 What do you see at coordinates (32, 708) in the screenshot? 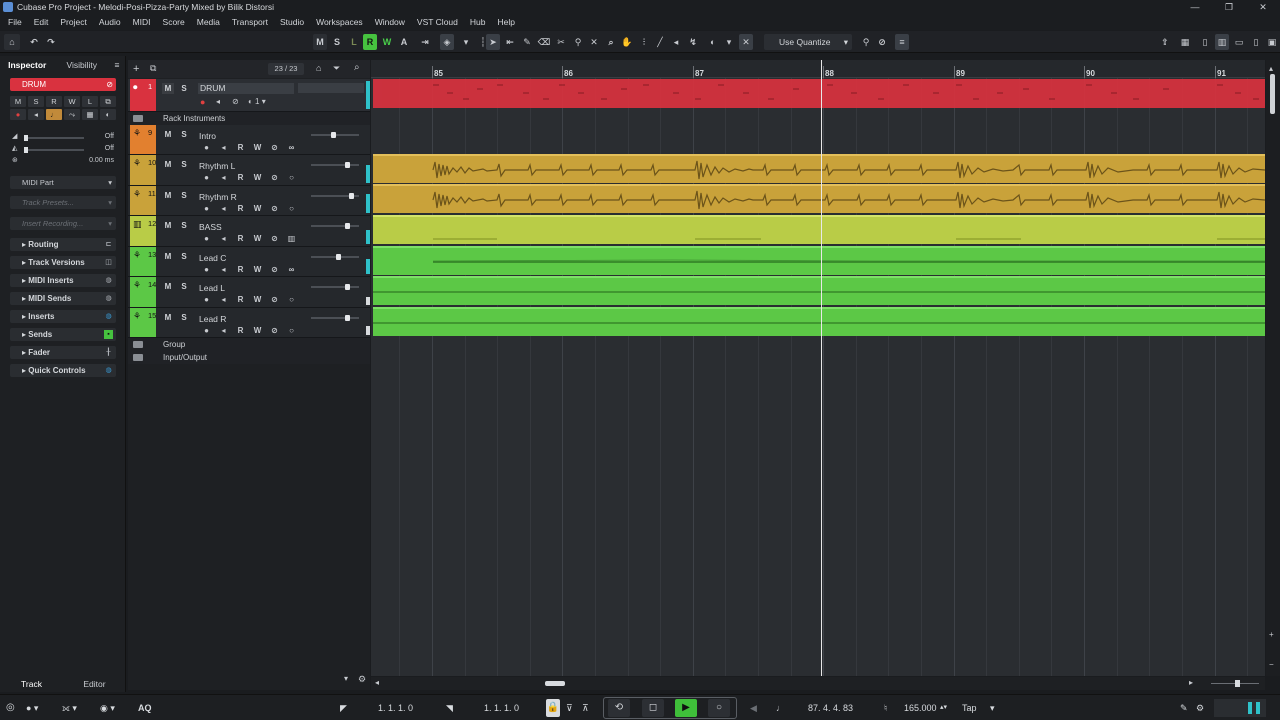
I see `record-mode-dropdown: ● ▾` at bounding box center [32, 708].